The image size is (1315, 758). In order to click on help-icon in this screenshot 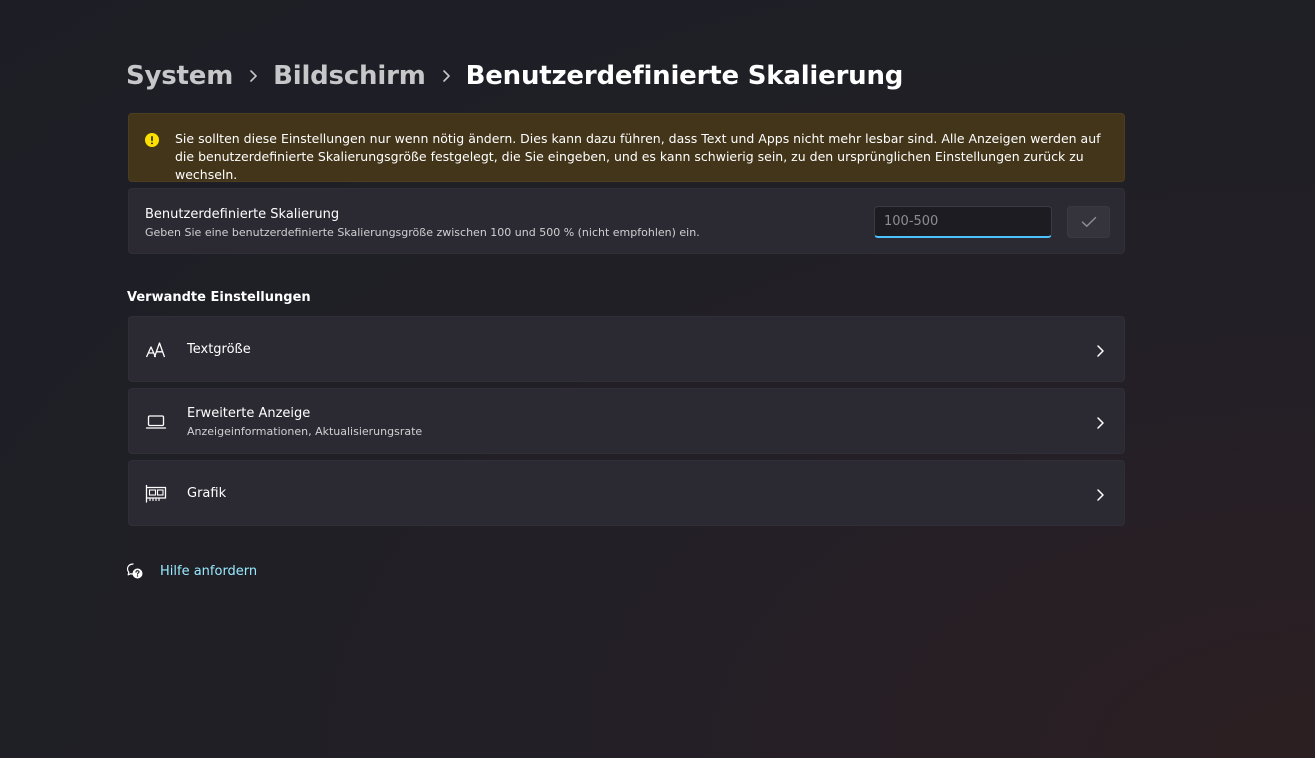, I will do `click(135, 571)`.